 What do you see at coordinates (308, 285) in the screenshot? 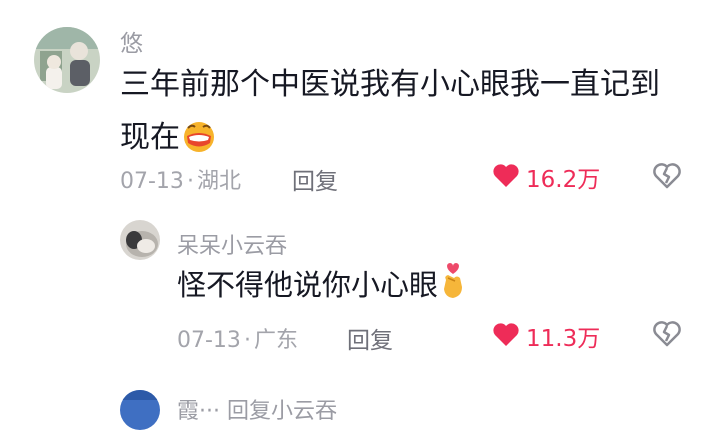
I see `comment-text-fragment: 怪不得他说你小心眼` at bounding box center [308, 285].